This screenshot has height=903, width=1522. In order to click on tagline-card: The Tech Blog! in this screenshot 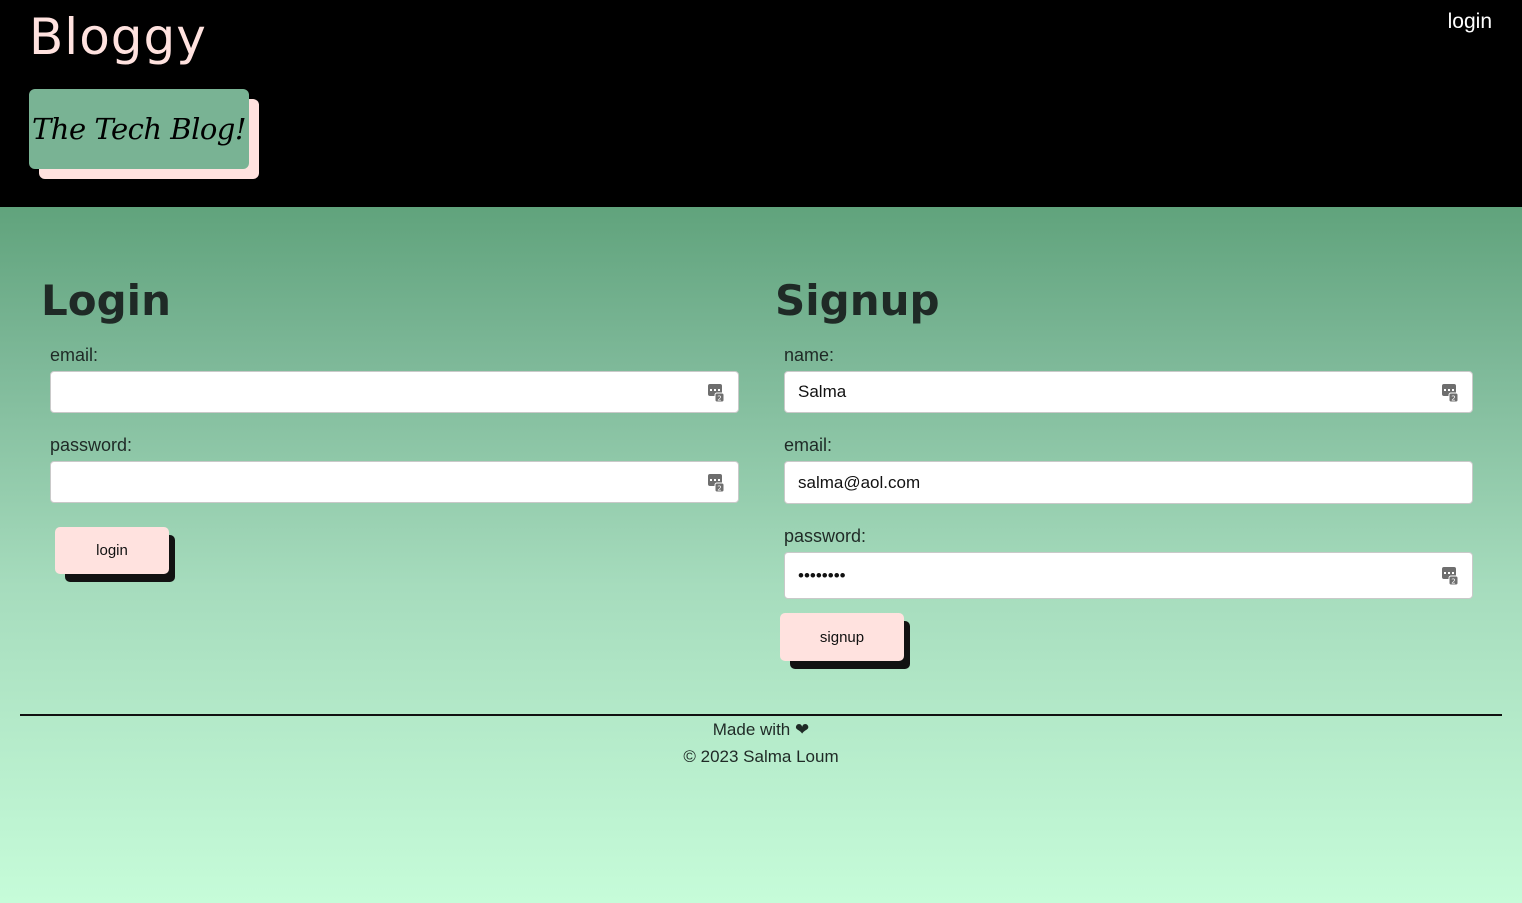, I will do `click(144, 134)`.